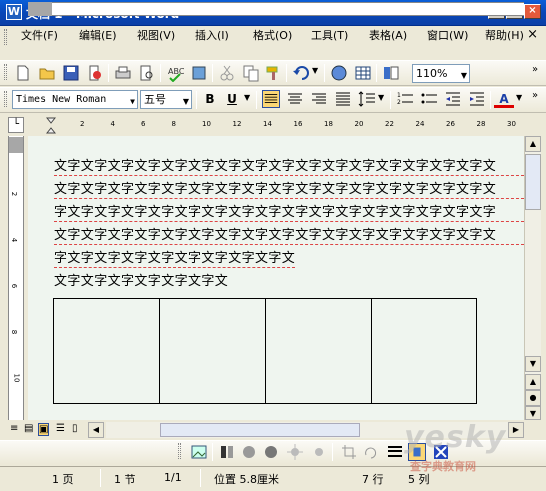  What do you see at coordinates (276, 9) in the screenshot?
I see `horizontal-ruler` at bounding box center [276, 9].